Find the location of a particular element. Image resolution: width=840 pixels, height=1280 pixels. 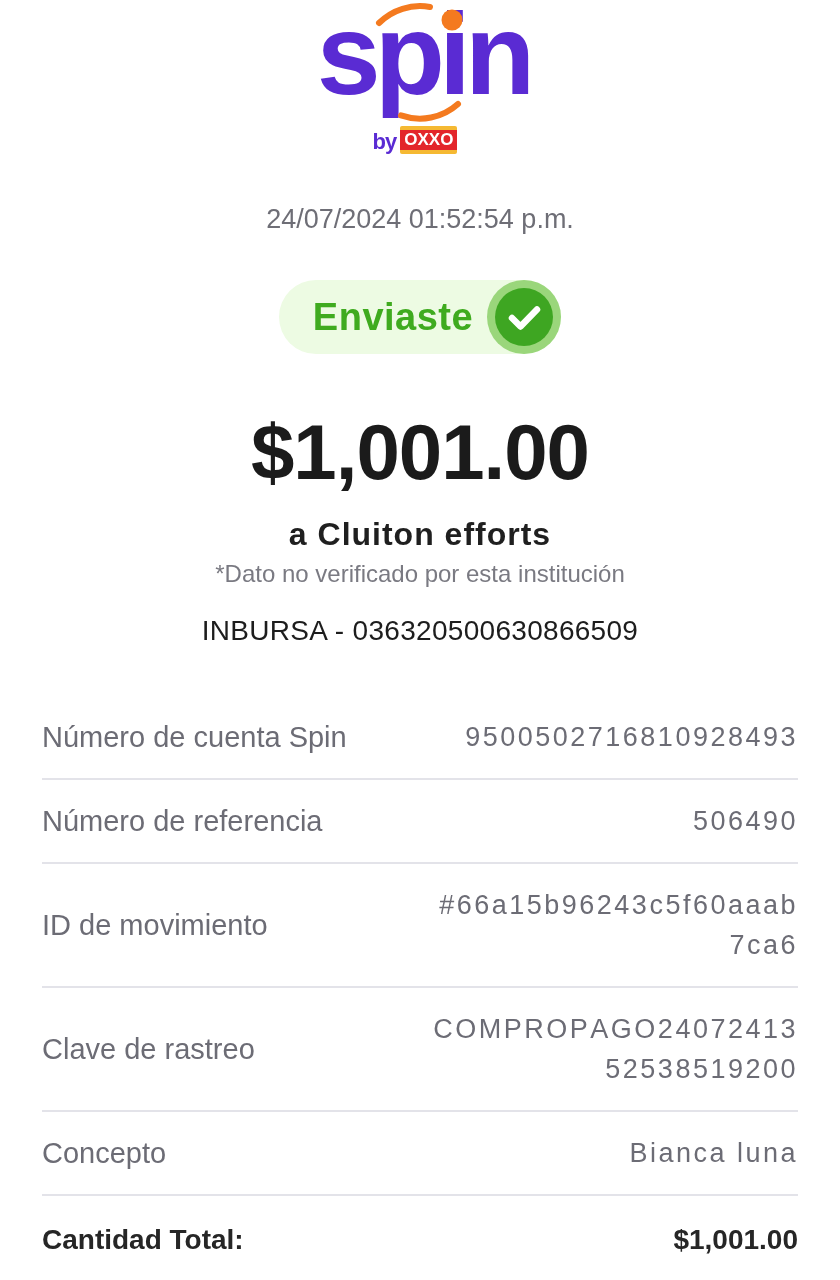

detail-label: Número de cuenta Spin is located at coordinates (194, 737).